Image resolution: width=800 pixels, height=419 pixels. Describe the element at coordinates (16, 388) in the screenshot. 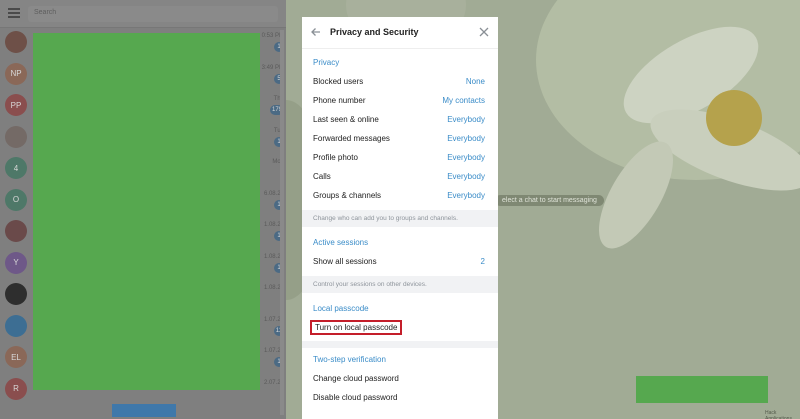

I see `chat-avatar: R` at that location.